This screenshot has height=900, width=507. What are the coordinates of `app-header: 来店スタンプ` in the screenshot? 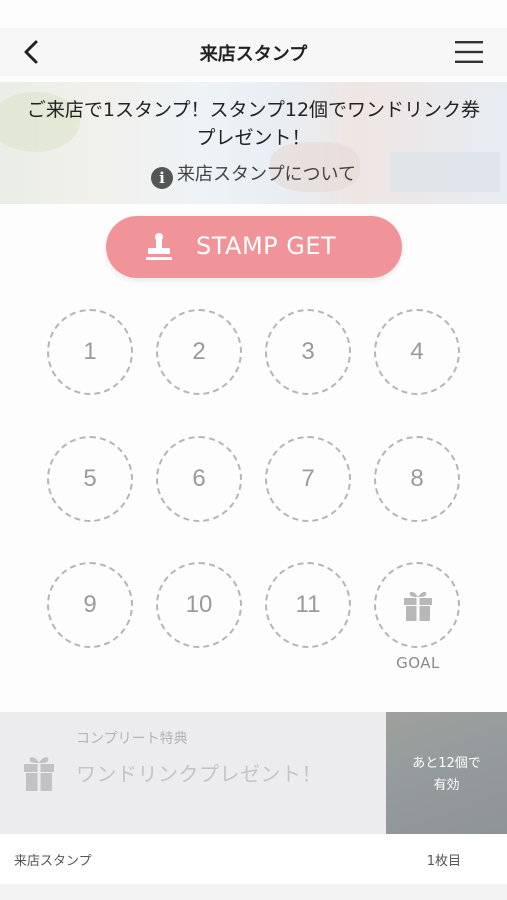 It's located at (253, 52).